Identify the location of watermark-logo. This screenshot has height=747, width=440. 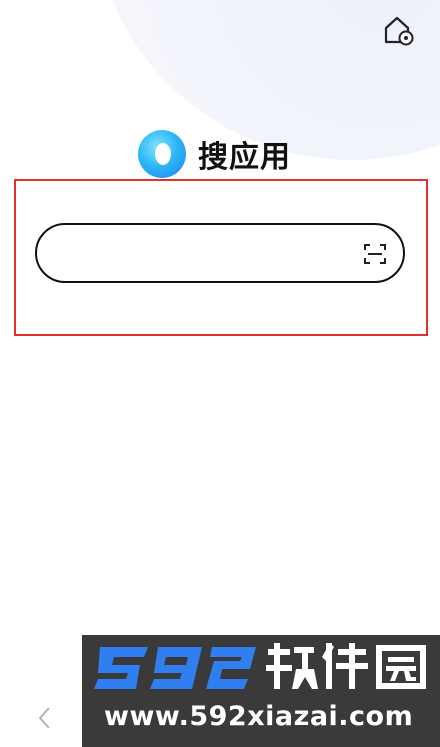
(260, 666).